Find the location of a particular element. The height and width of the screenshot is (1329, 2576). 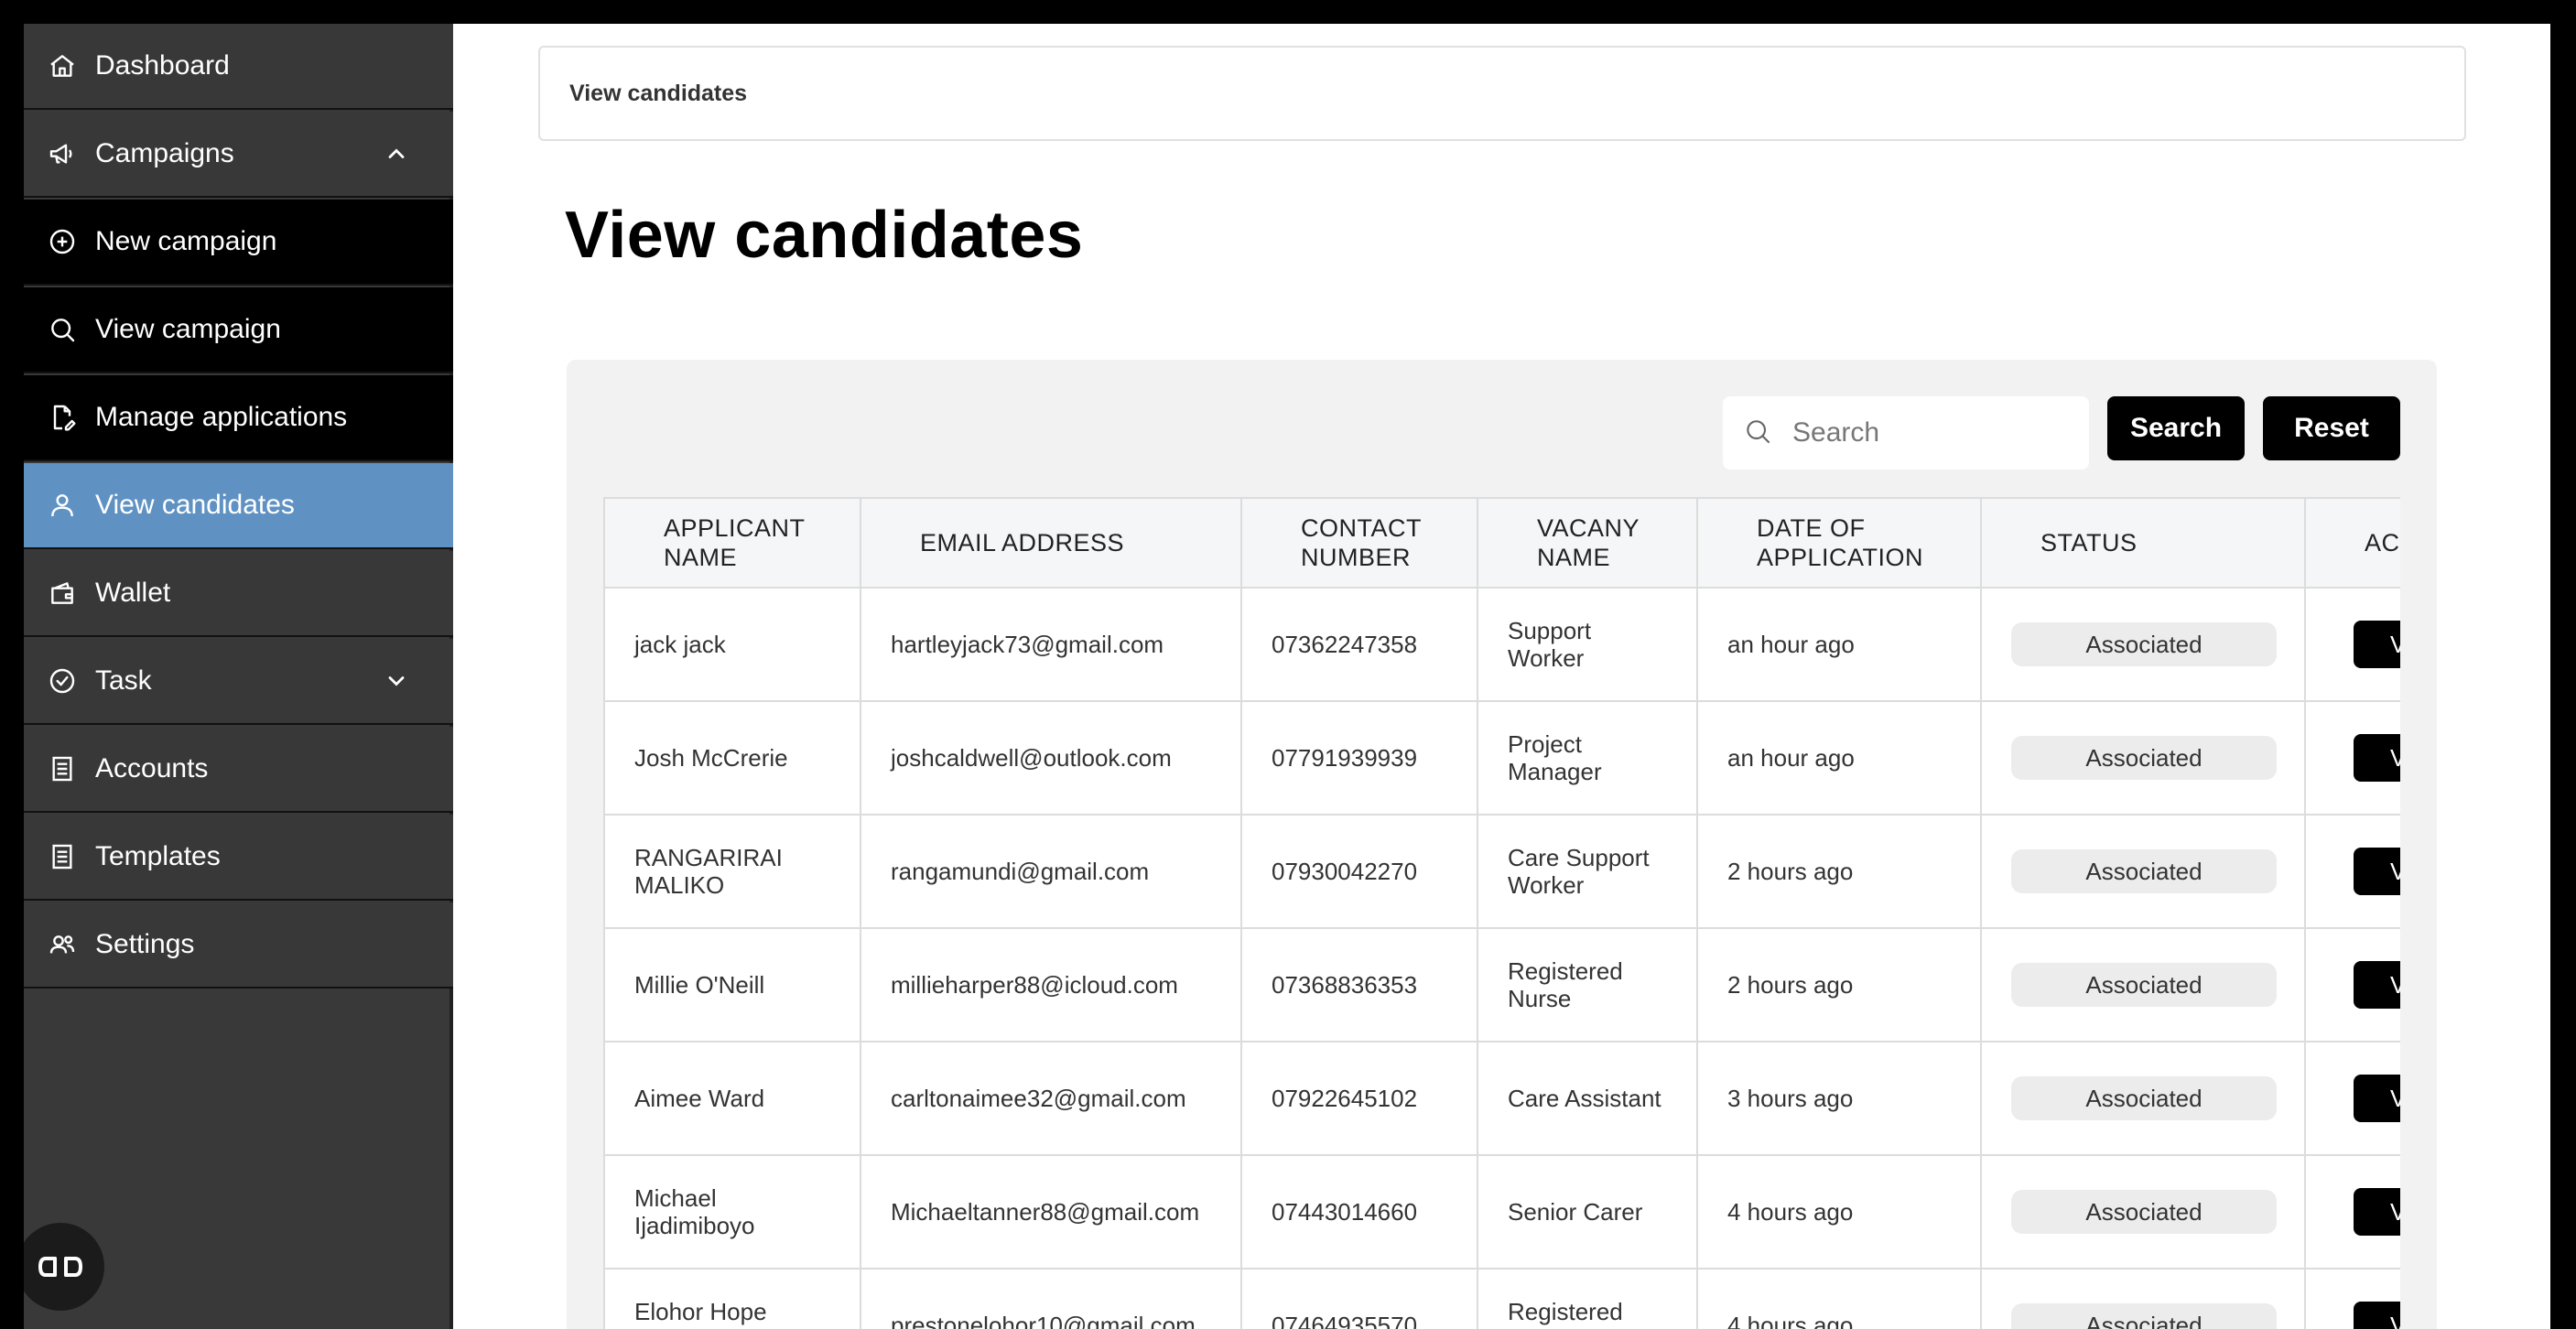

users-icon is located at coordinates (63, 944).